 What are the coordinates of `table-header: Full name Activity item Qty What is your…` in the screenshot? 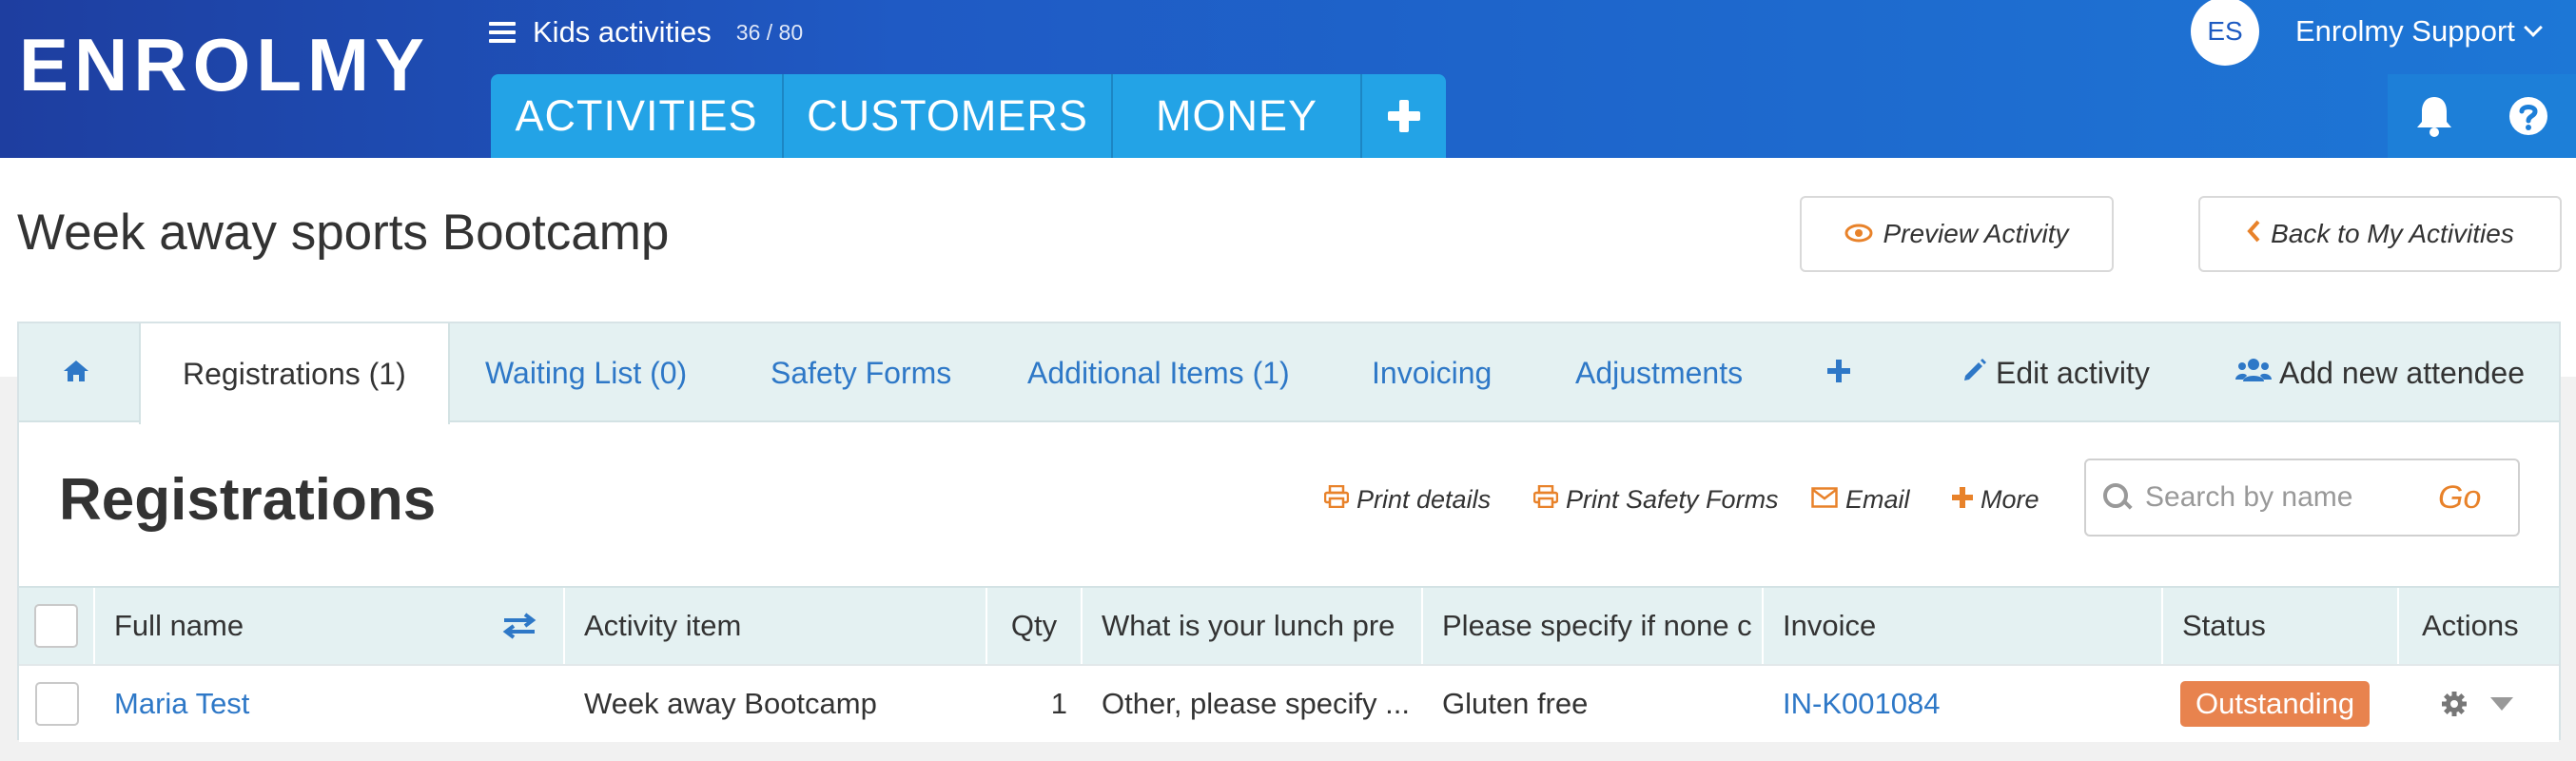 It's located at (1289, 625).